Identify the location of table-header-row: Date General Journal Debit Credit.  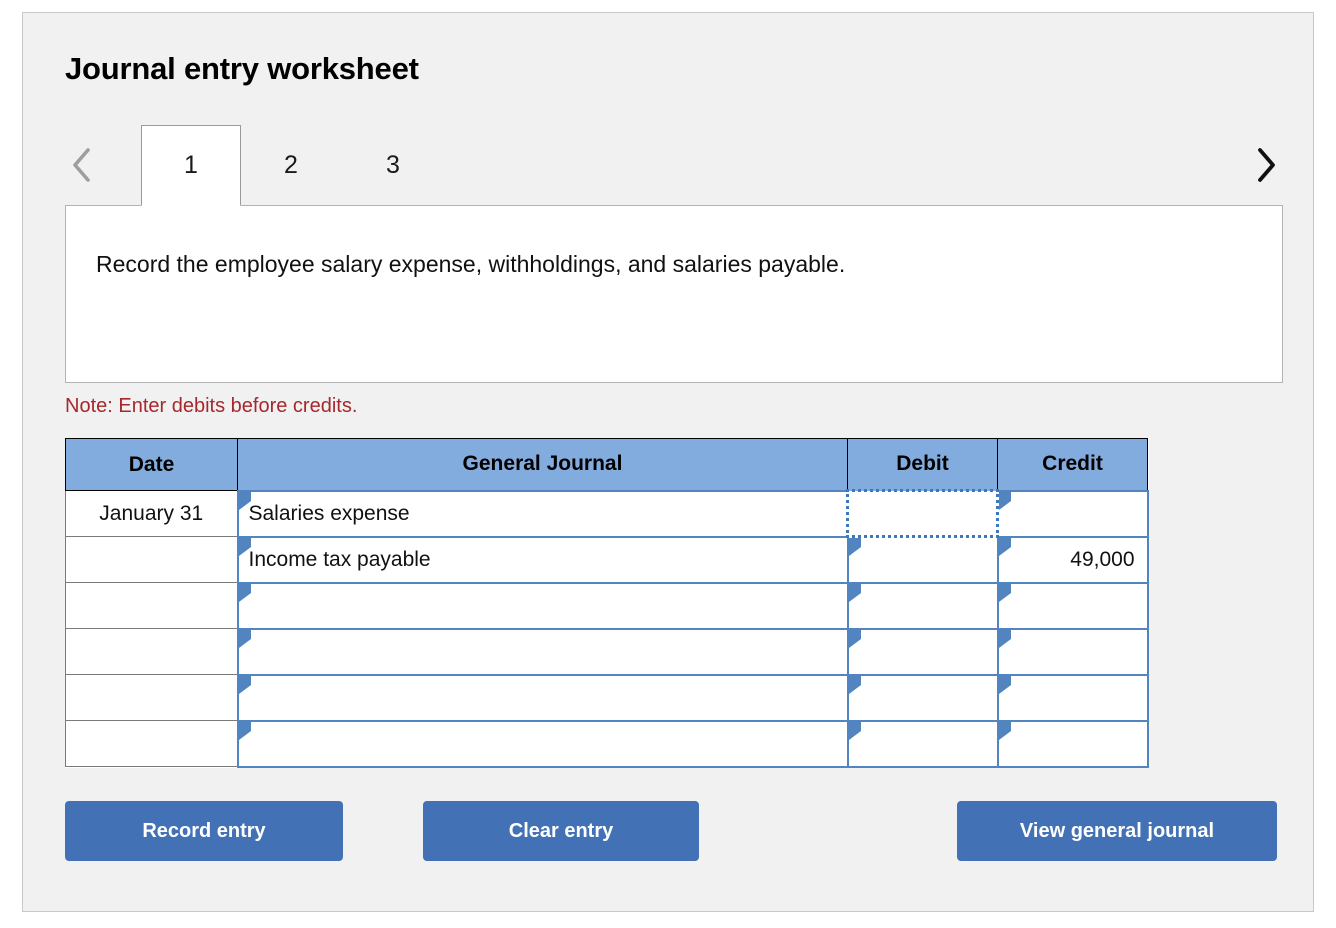
(606, 464).